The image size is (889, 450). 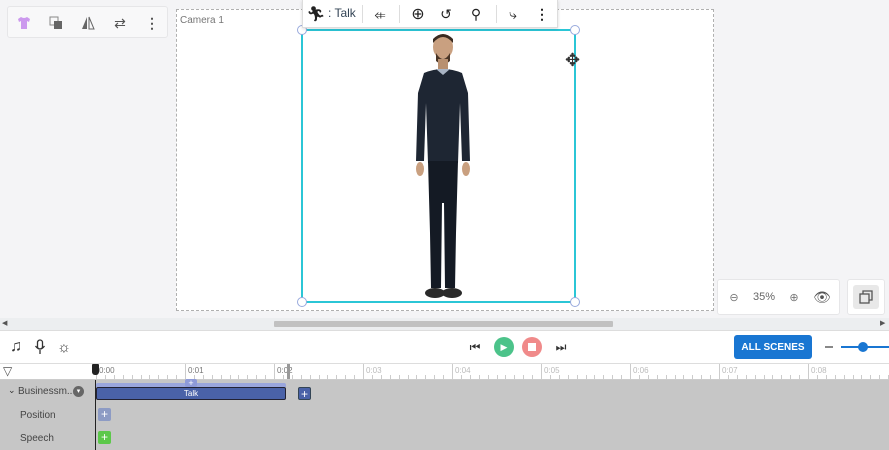 I want to click on talk-clip: Talk, so click(x=191, y=393).